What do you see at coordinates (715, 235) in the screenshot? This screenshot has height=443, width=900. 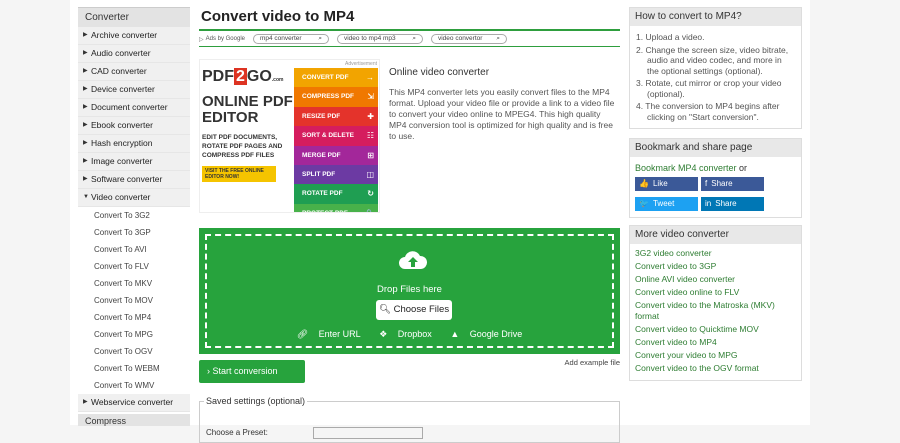 I see `more-converters-title: More video converter` at bounding box center [715, 235].